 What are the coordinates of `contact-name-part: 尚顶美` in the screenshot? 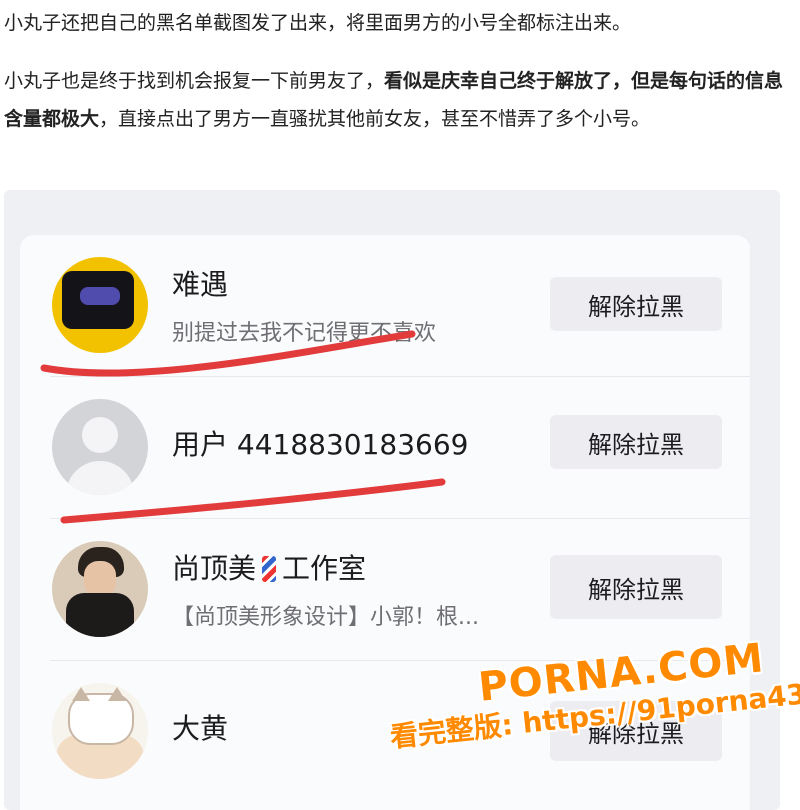 It's located at (214, 568).